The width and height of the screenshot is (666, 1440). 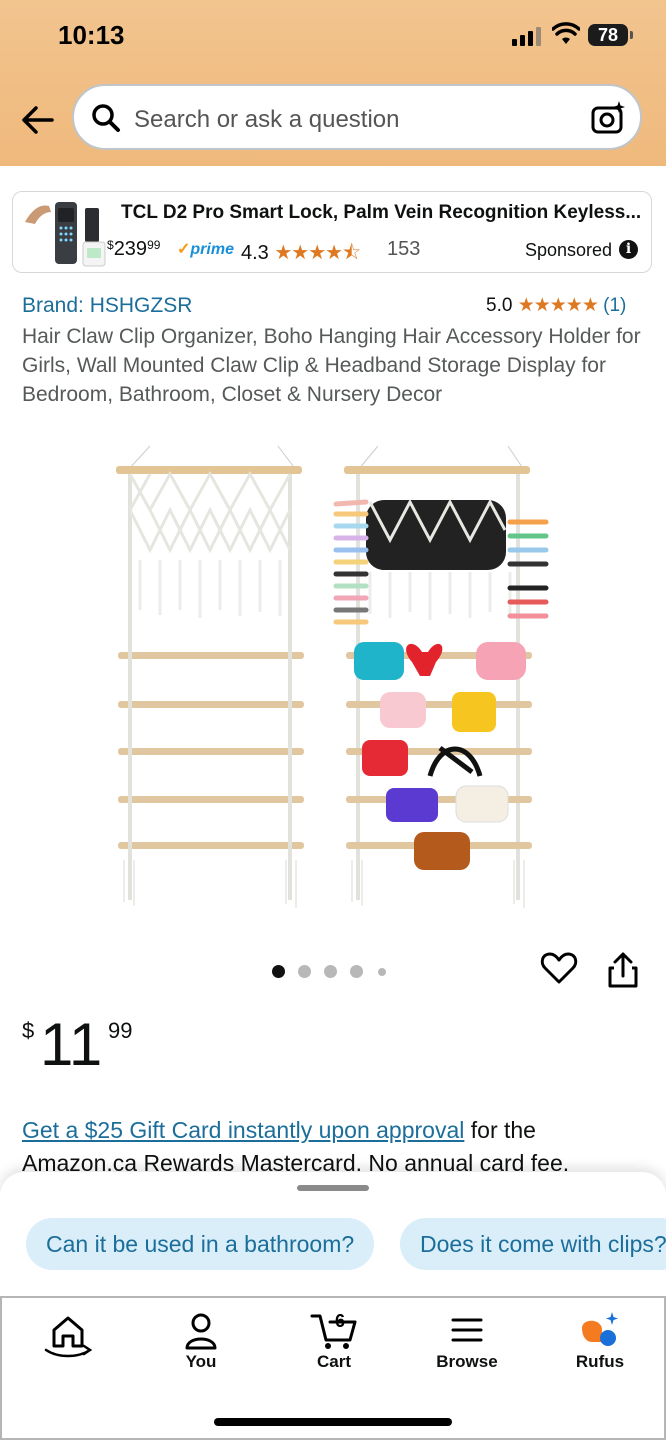 What do you see at coordinates (533, 1244) in the screenshot?
I see `suggestion-chip: Does it come with clips?` at bounding box center [533, 1244].